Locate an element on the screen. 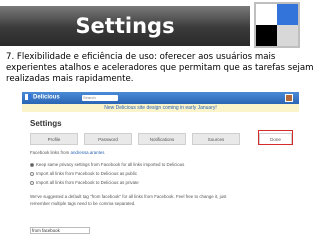 This screenshot has width=320, height=240. slide-title: Settings is located at coordinates (125, 26).